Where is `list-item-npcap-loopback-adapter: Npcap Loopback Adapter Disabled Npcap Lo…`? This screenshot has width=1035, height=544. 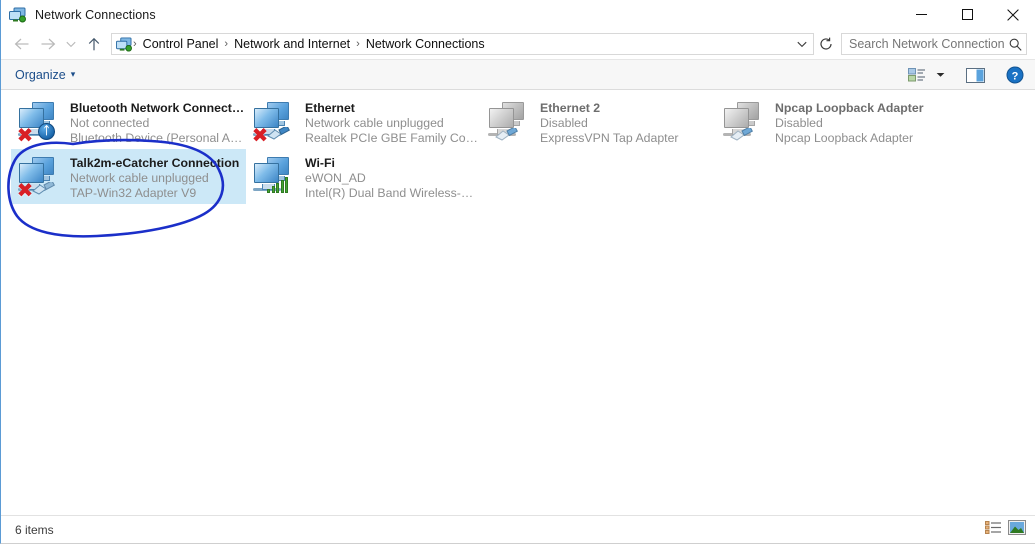
list-item-npcap-loopback-adapter: Npcap Loopback Adapter Disabled Npcap Lo… is located at coordinates (833, 121).